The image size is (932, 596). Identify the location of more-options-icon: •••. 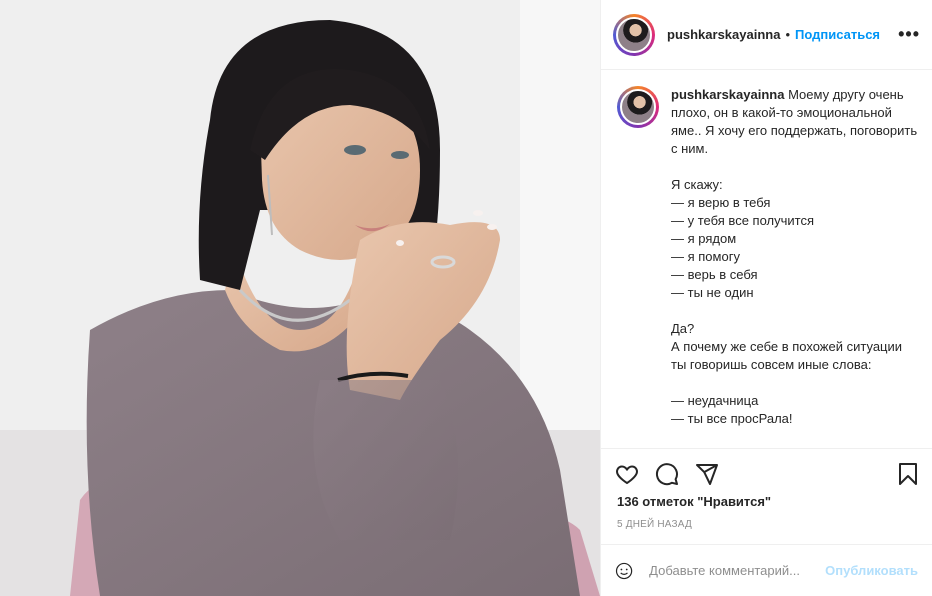
(909, 34).